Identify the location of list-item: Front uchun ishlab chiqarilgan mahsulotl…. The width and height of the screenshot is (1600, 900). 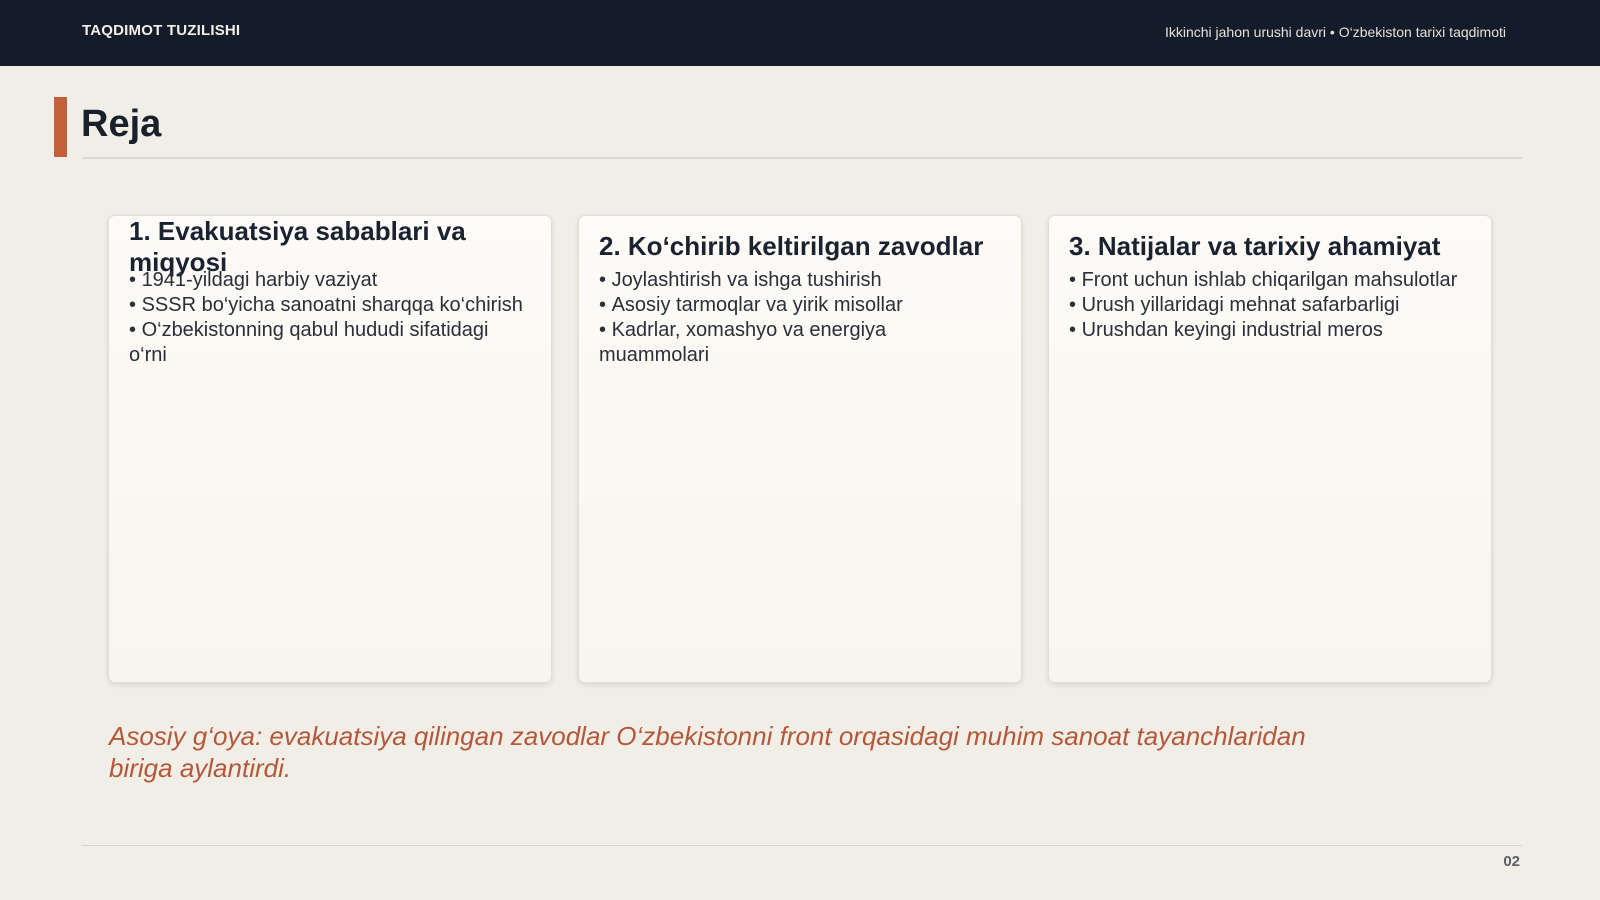
(1268, 280).